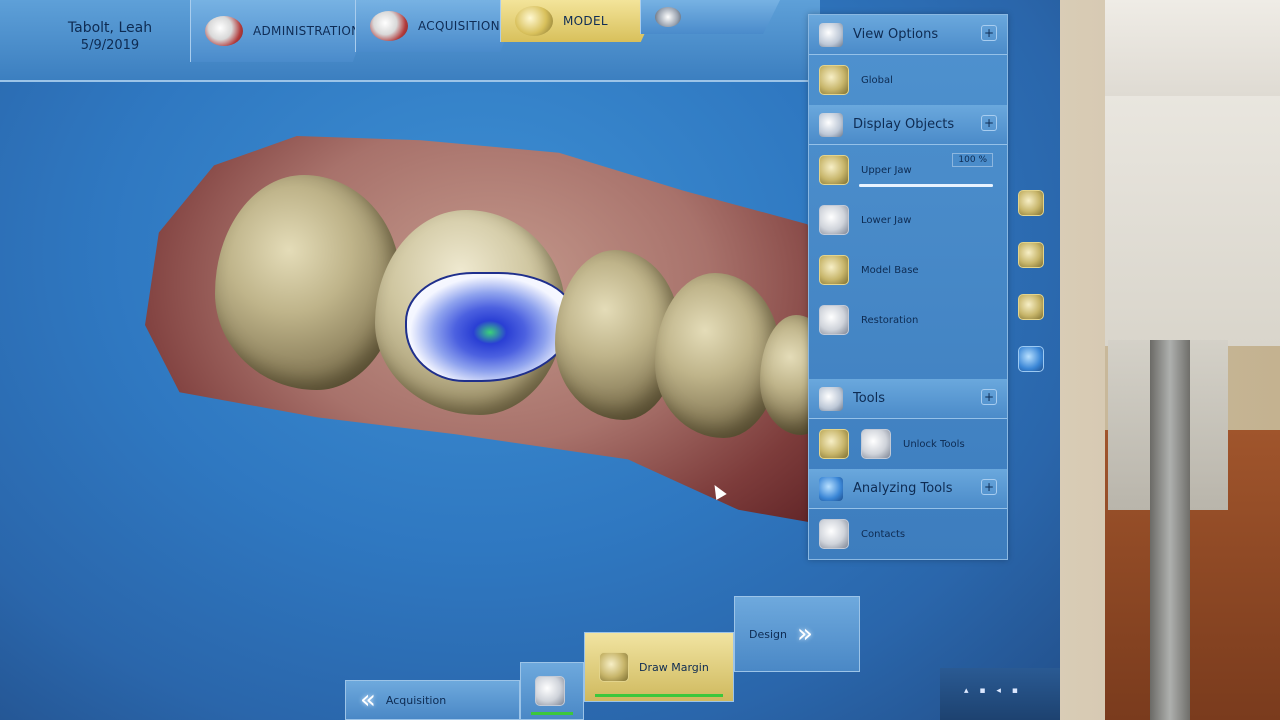  Describe the element at coordinates (1031, 307) in the screenshot. I see `view-rotate-icon` at that location.